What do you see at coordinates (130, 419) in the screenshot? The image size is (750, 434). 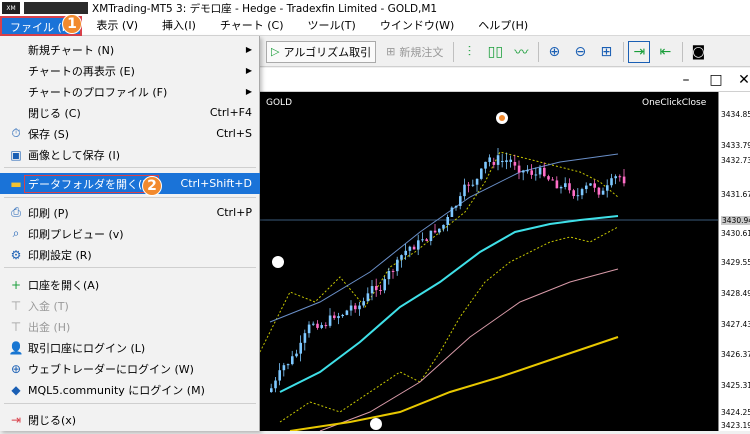 I see `menu-exit: ⇥ 閉じる(x)` at bounding box center [130, 419].